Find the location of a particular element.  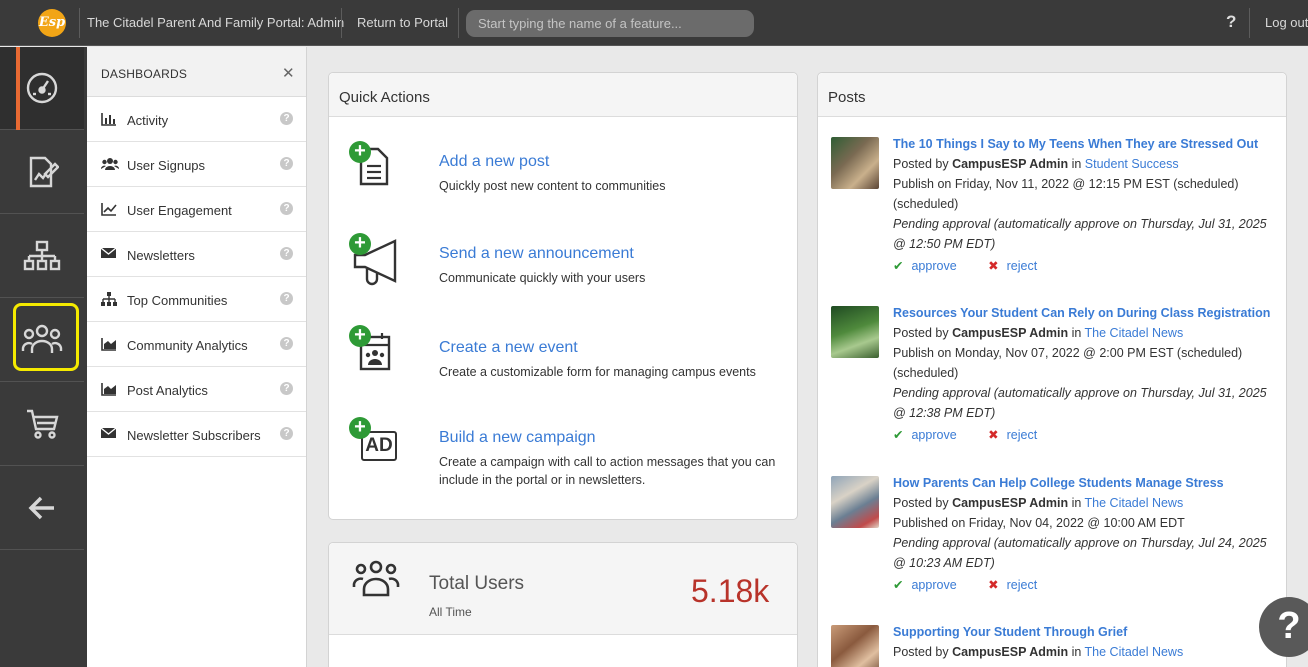

quick-action-title: Build a new campaign is located at coordinates (517, 438).